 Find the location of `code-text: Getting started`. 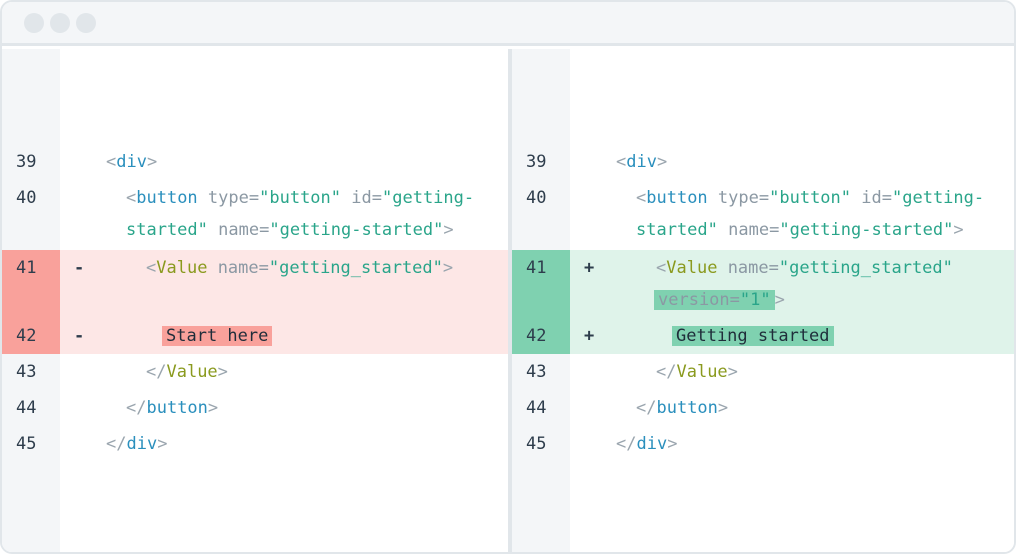

code-text: Getting started is located at coordinates (843, 335).